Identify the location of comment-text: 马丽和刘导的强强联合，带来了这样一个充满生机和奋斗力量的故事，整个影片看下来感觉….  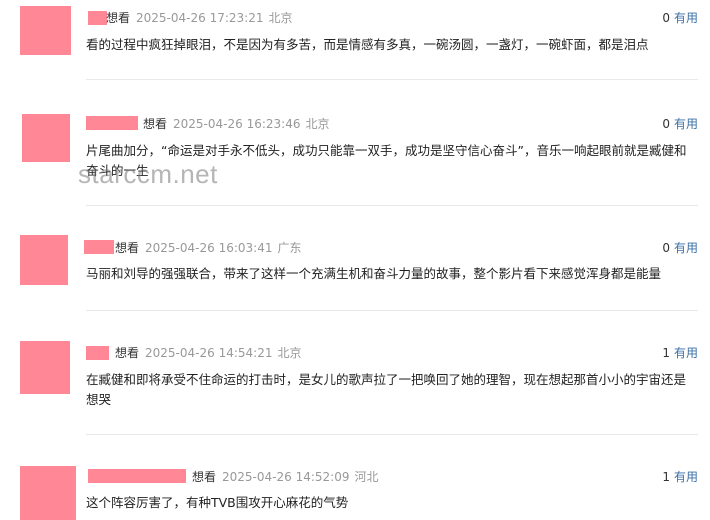
(374, 273).